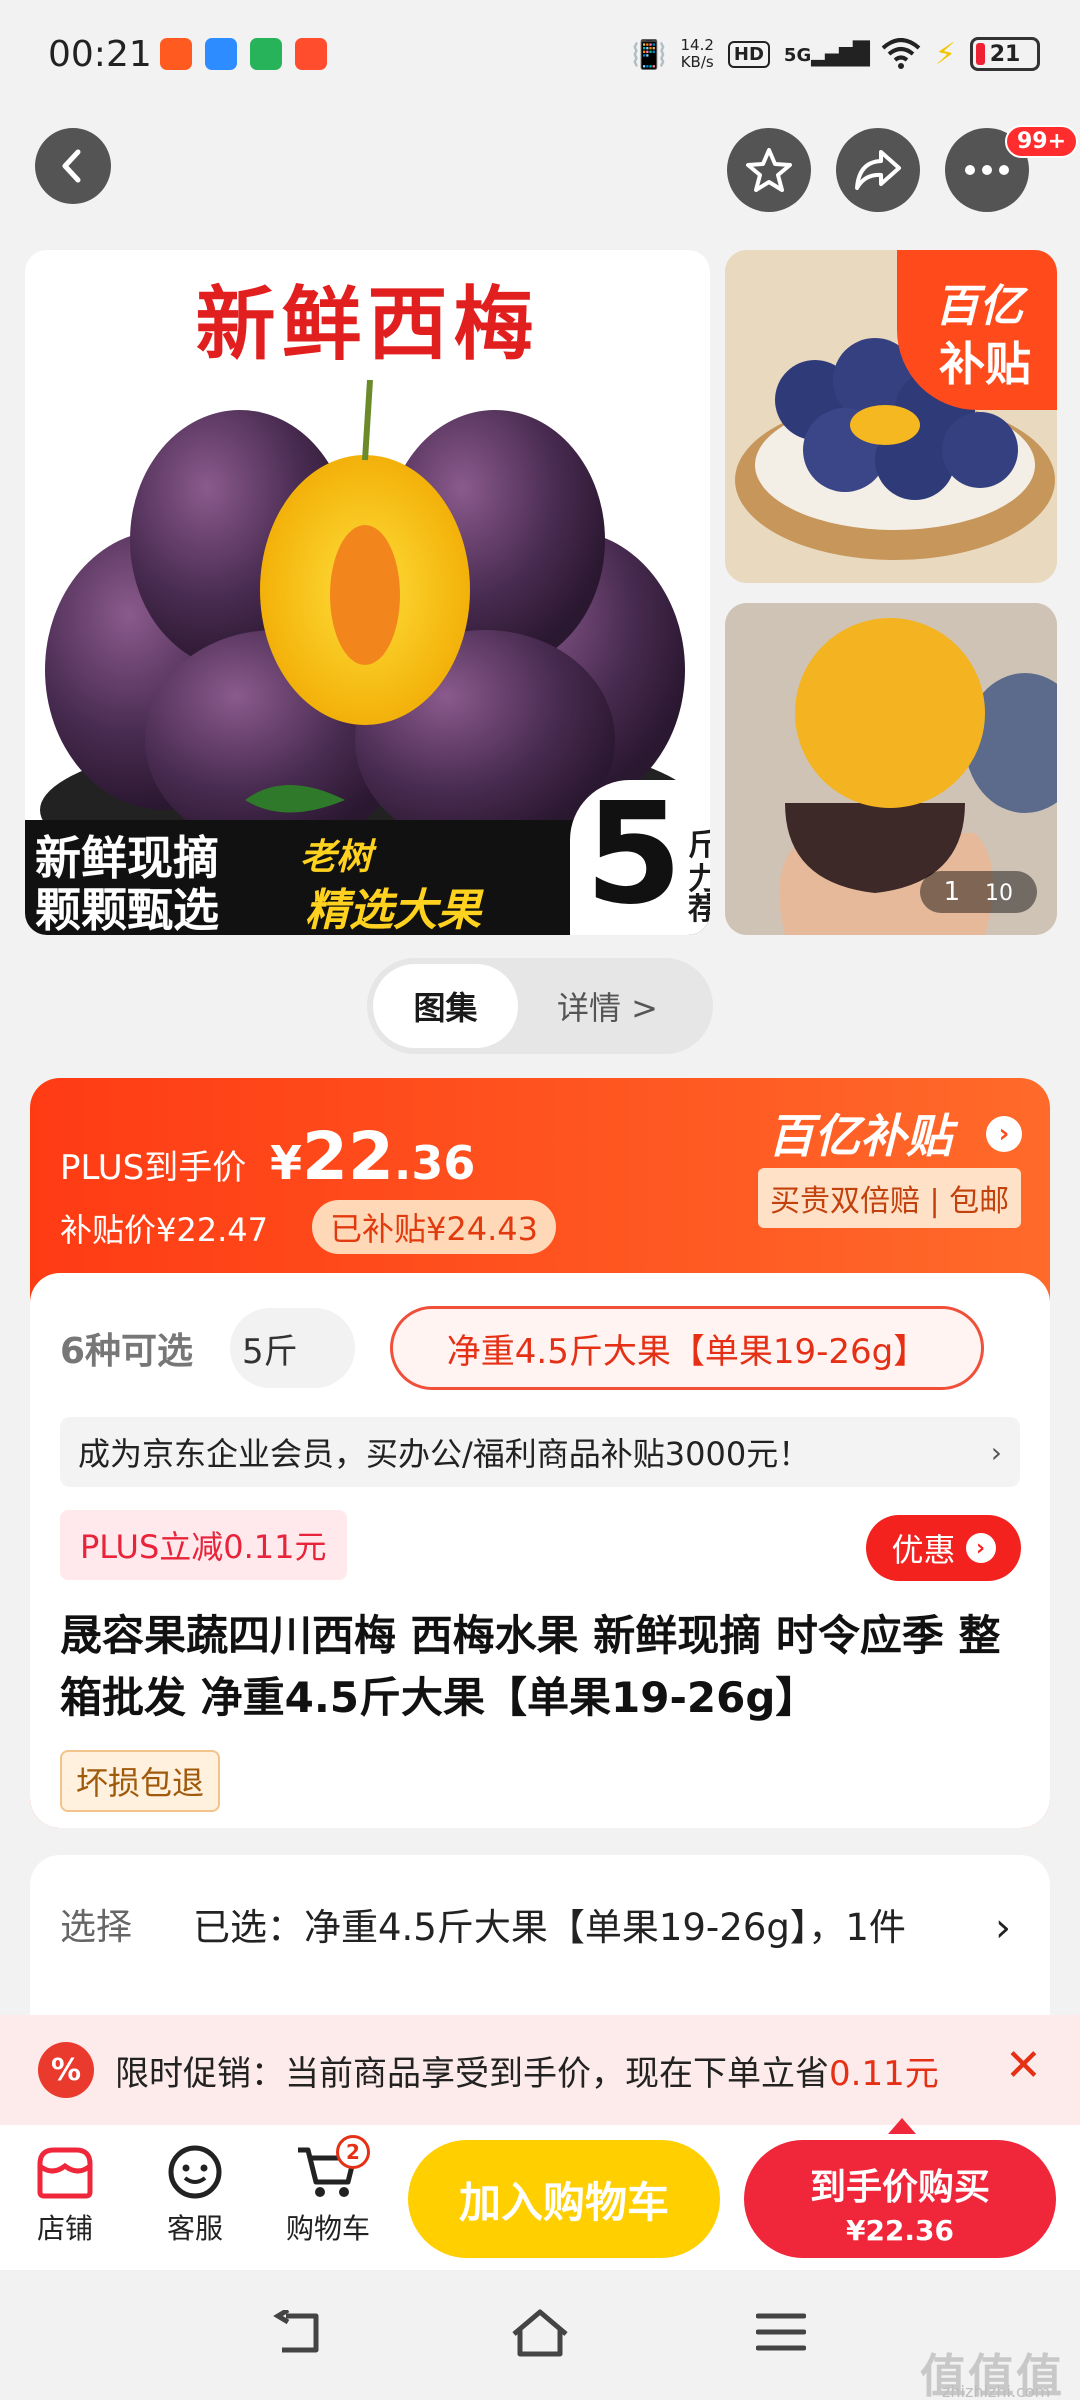 The width and height of the screenshot is (1080, 2400). I want to click on banner-tag: 老树, so click(336, 857).